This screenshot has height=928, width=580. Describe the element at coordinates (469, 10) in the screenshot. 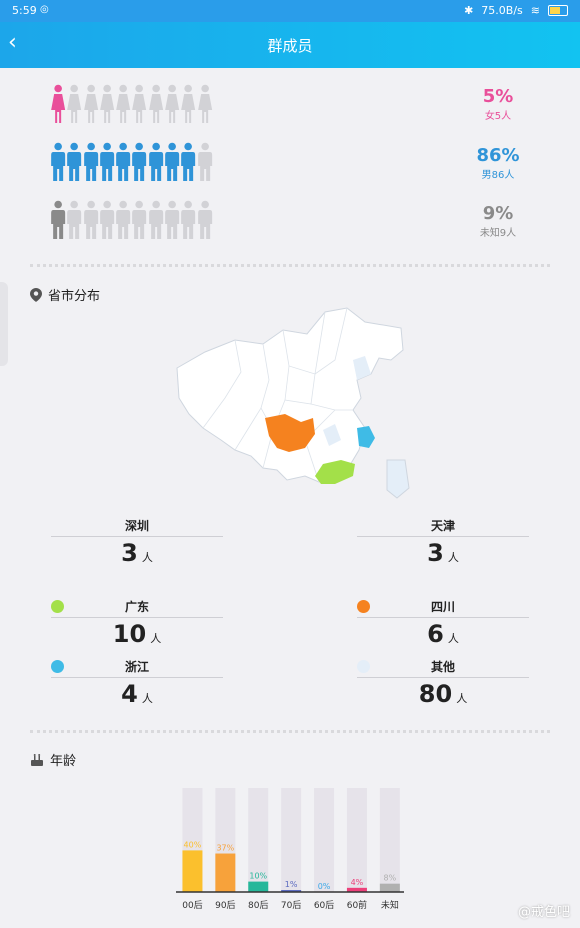

I see `bluetooth-icon: ✱` at that location.